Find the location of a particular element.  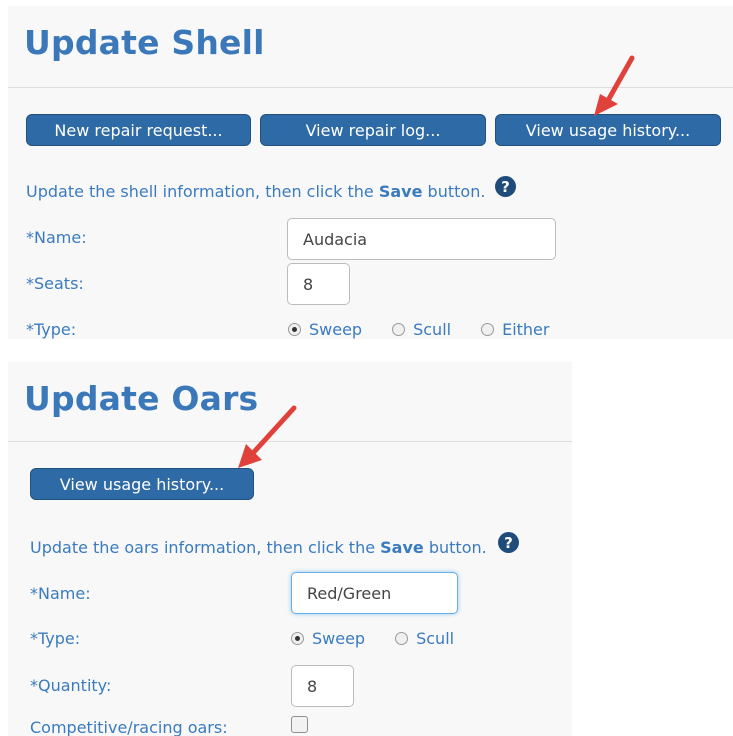

shell-type-label: *Type: is located at coordinates (51, 329).